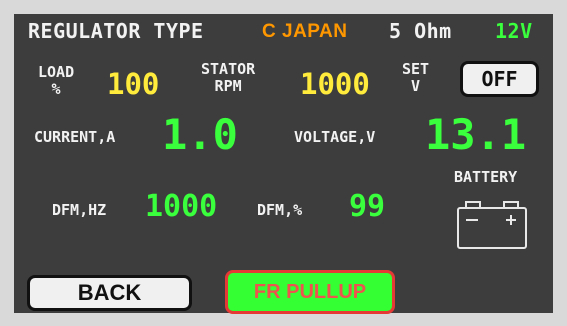  What do you see at coordinates (335, 84) in the screenshot?
I see `stator-rpm-value: 1000` at bounding box center [335, 84].